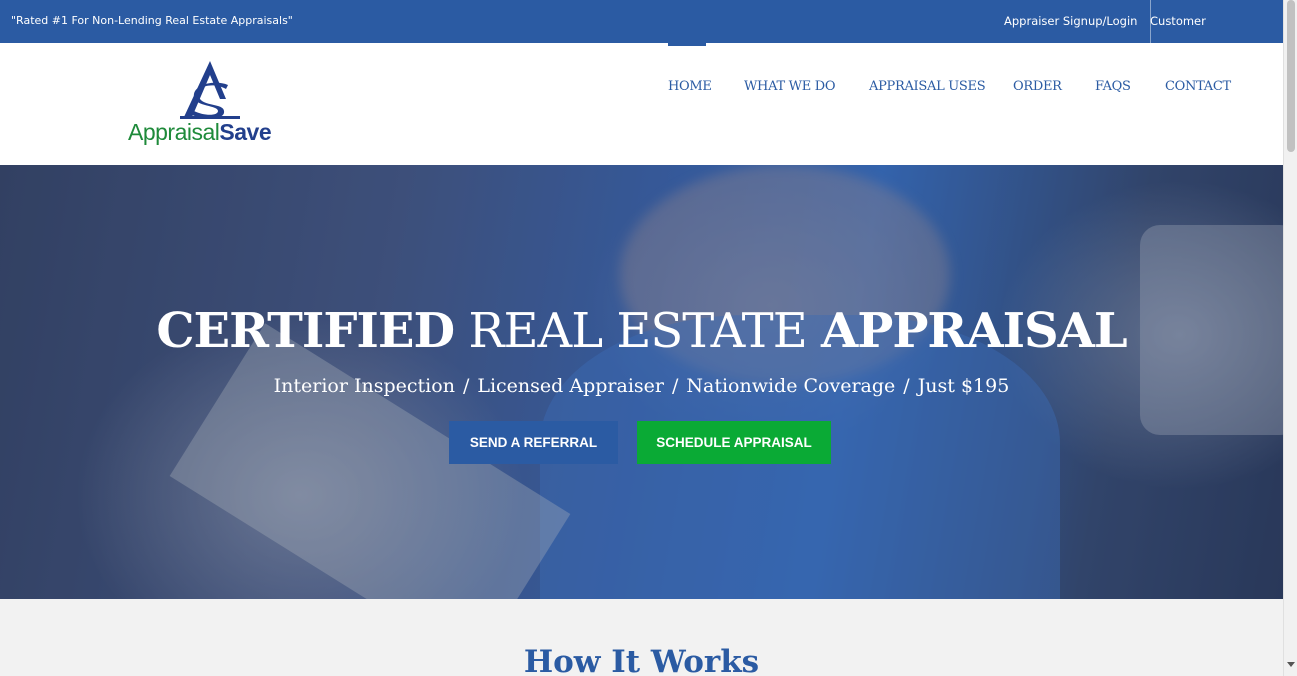 Image resolution: width=1297 pixels, height=676 pixels. Describe the element at coordinates (570, 386) in the screenshot. I see `hero-feature: Licensed Appraiser` at that location.